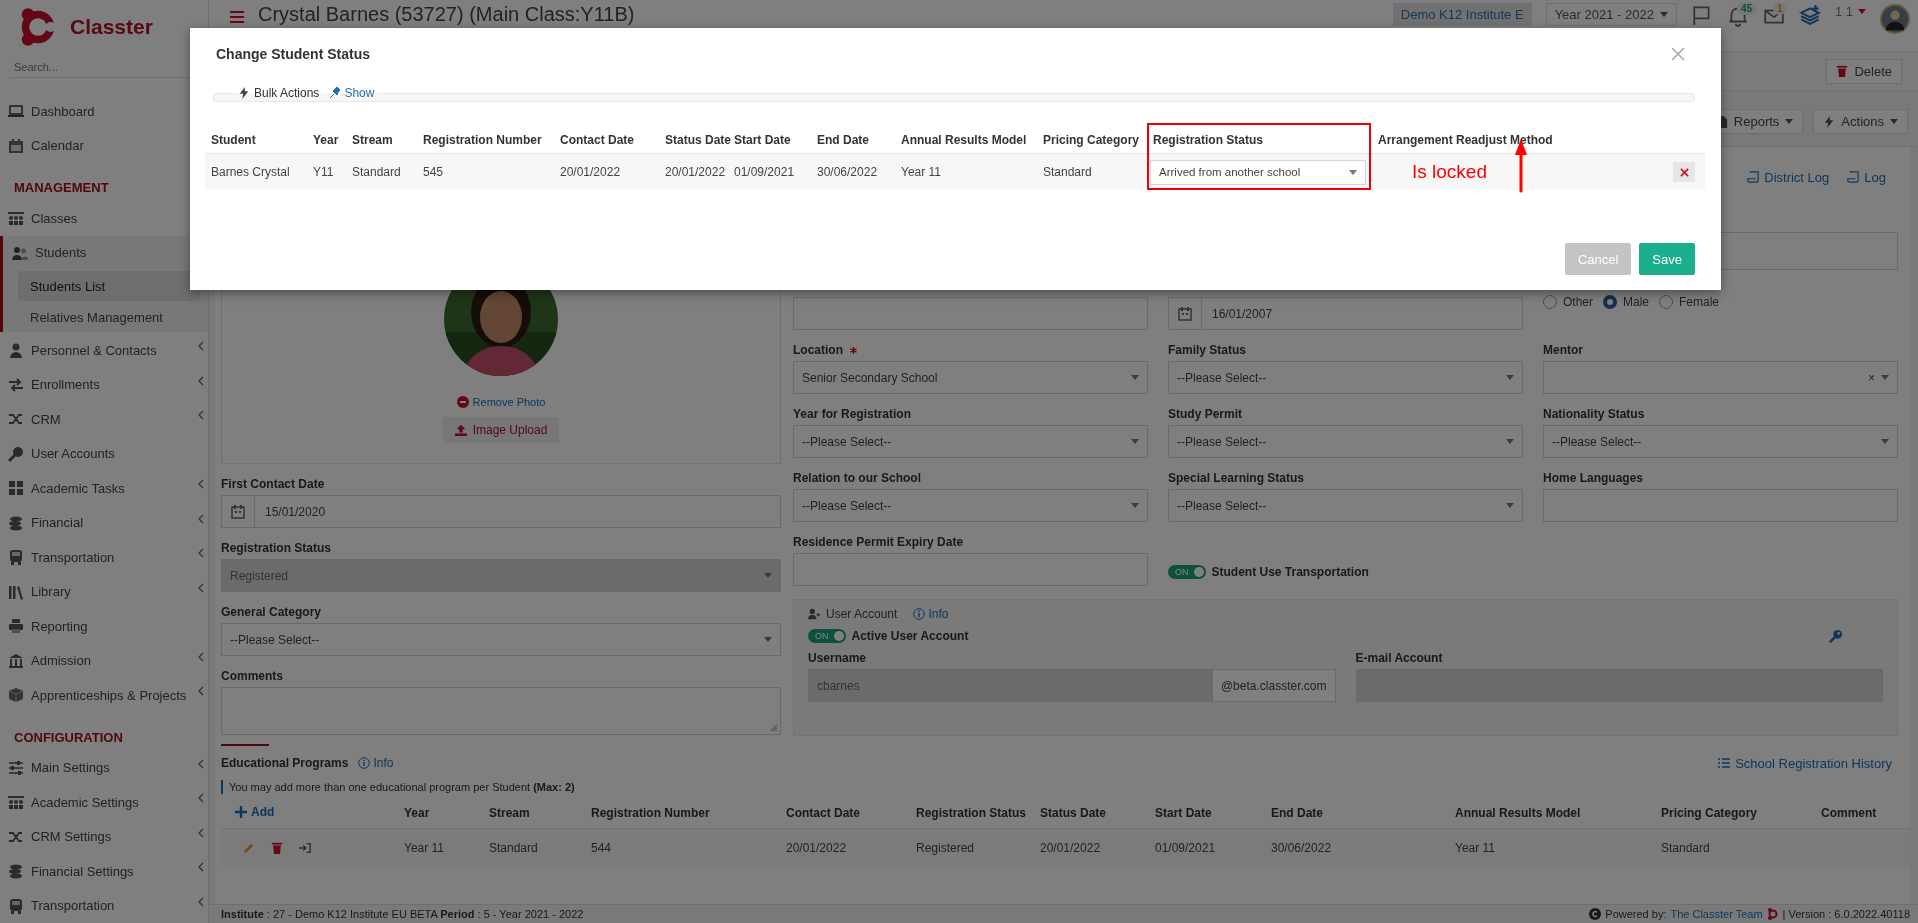 The height and width of the screenshot is (923, 1918). Describe the element at coordinates (256, 140) in the screenshot. I see `column-header: Student` at that location.